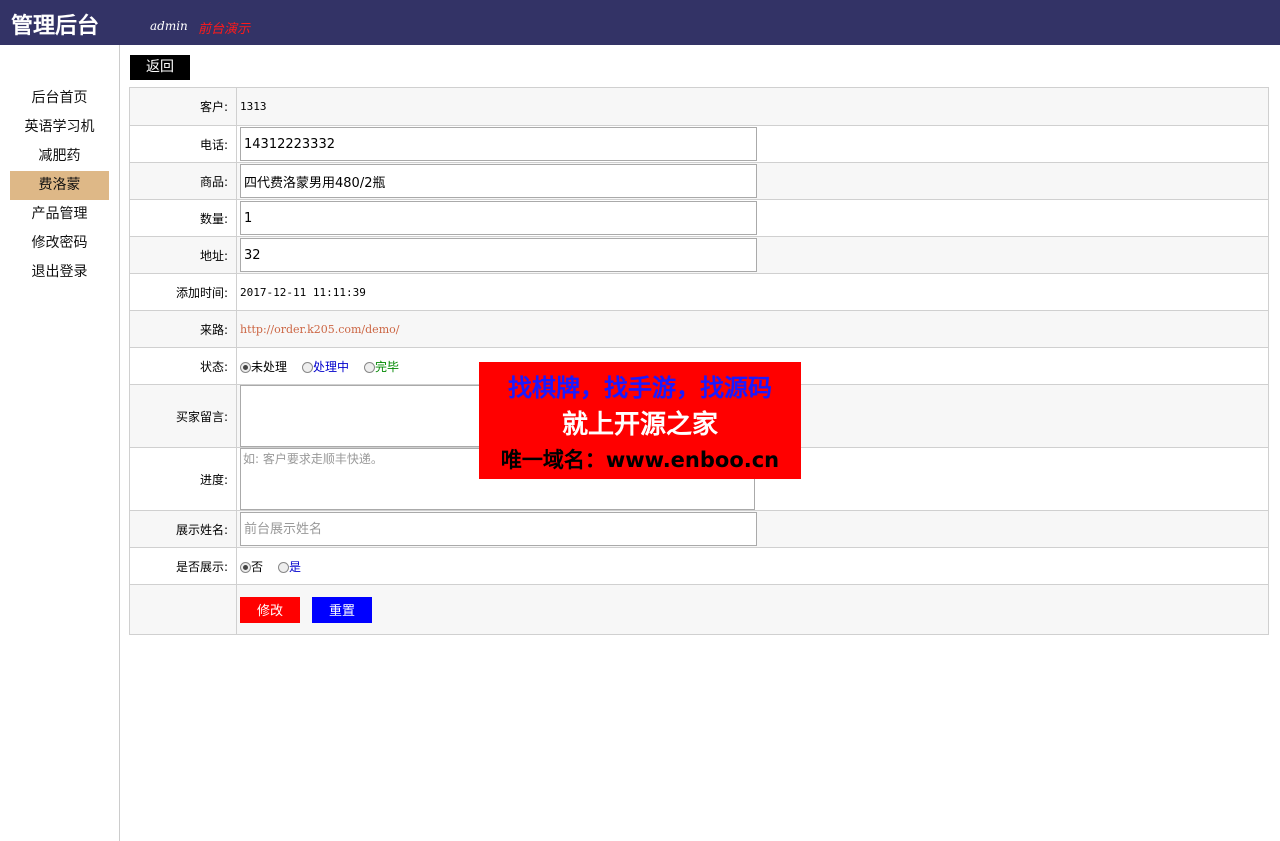 This screenshot has width=1280, height=841. What do you see at coordinates (498, 255) in the screenshot?
I see `address-field` at bounding box center [498, 255].